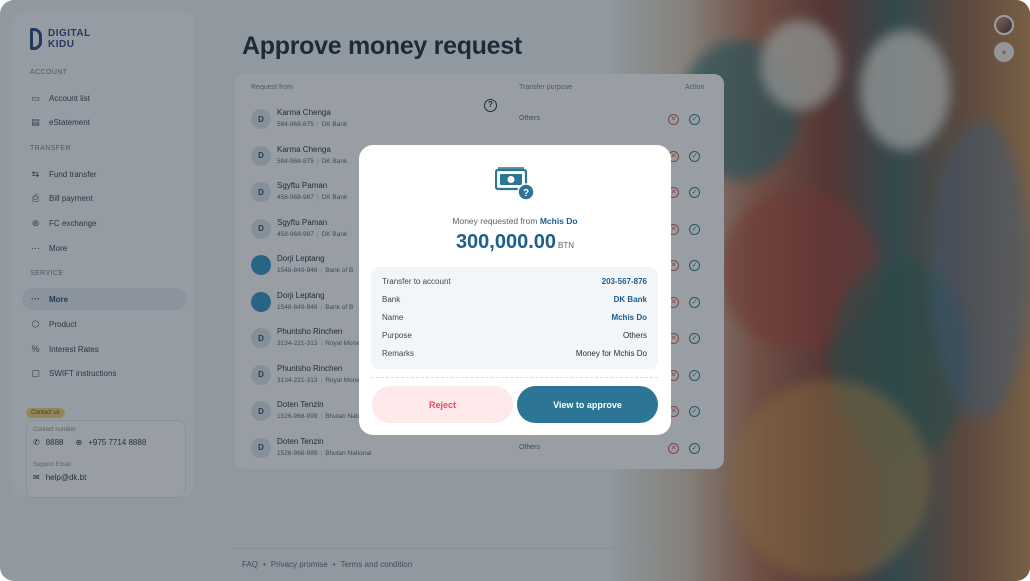 The image size is (1030, 581). Describe the element at coordinates (514, 299) in the screenshot. I see `detail-row: Bank DK Bank` at that location.